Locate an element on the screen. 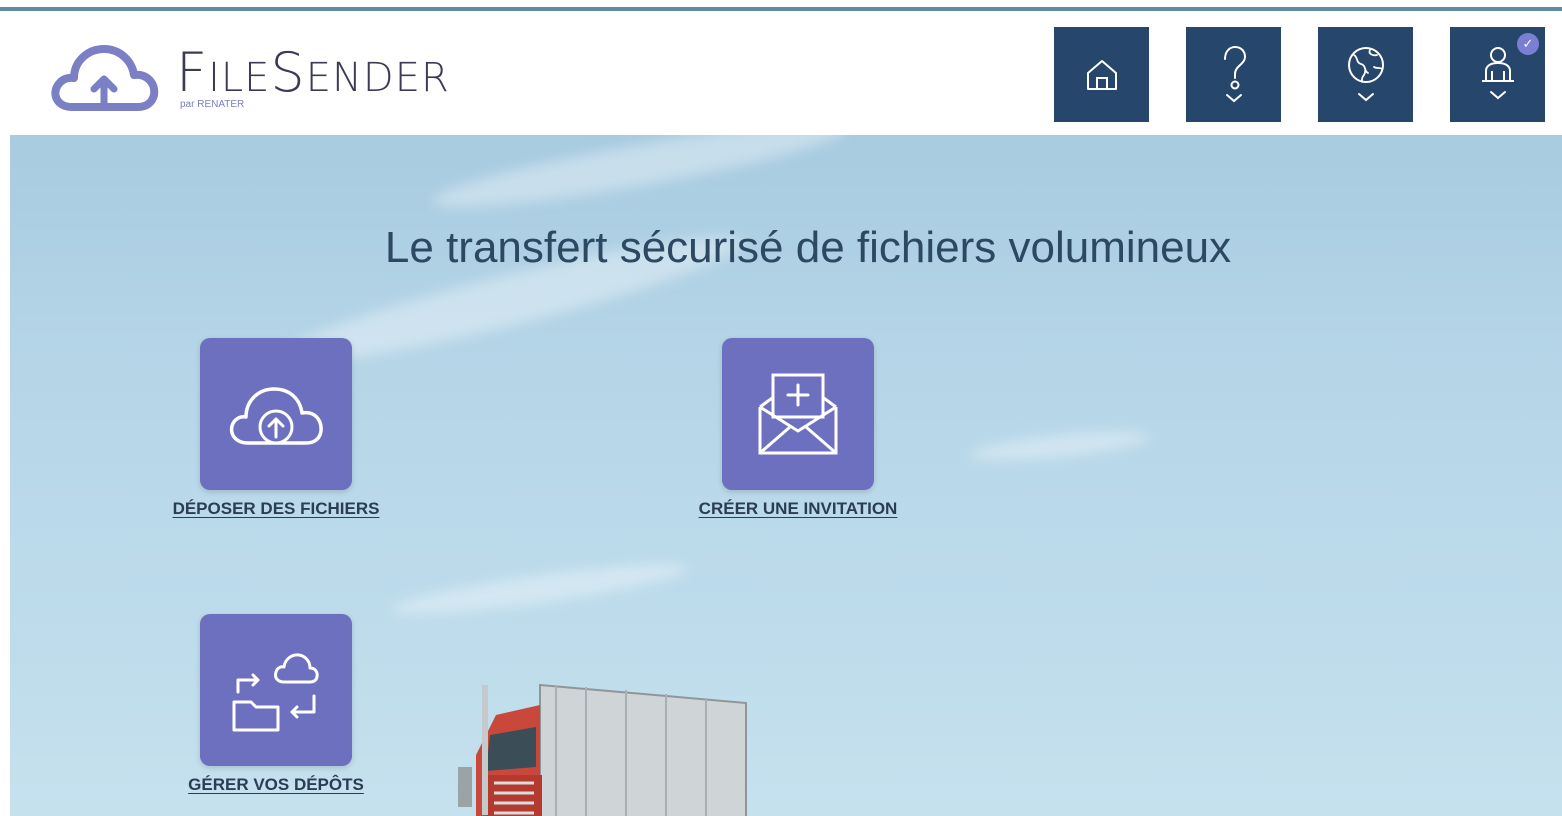 The height and width of the screenshot is (816, 1562). logo-subtitle: par RENATER is located at coordinates (212, 104).